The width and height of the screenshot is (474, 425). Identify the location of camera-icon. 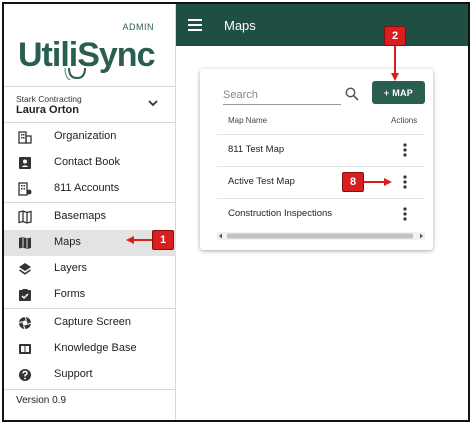
(25, 323).